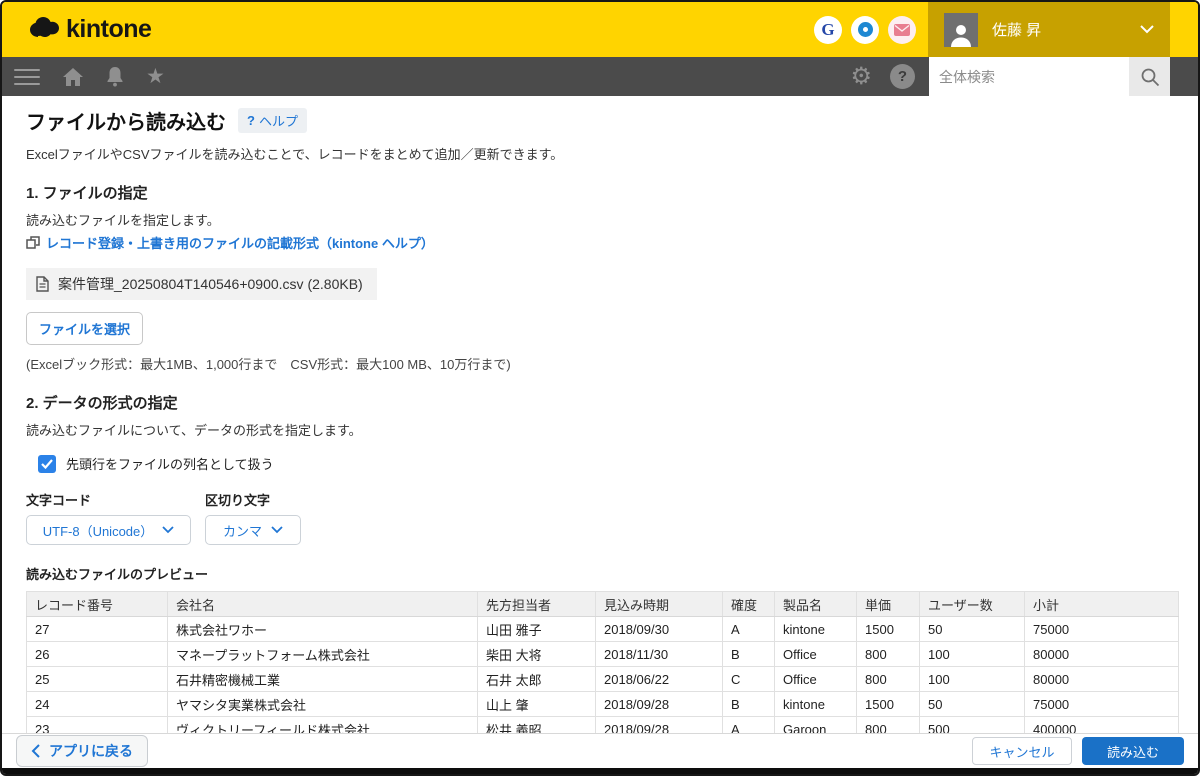 The width and height of the screenshot is (1200, 776). I want to click on delimiter-dropdown: カンマ, so click(253, 530).